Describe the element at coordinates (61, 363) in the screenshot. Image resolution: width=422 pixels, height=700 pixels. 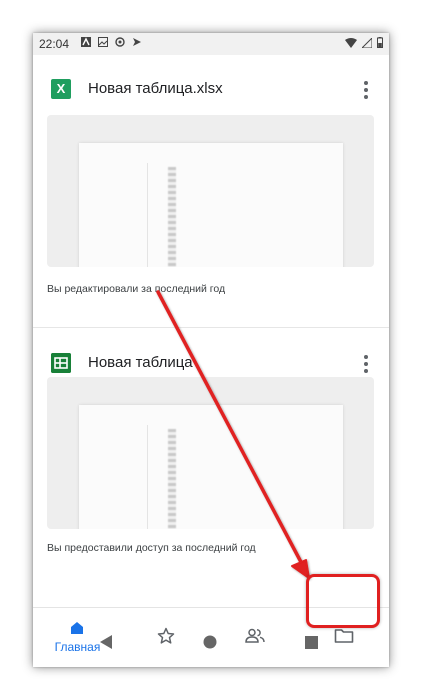
I see `sheets-file-icon` at that location.